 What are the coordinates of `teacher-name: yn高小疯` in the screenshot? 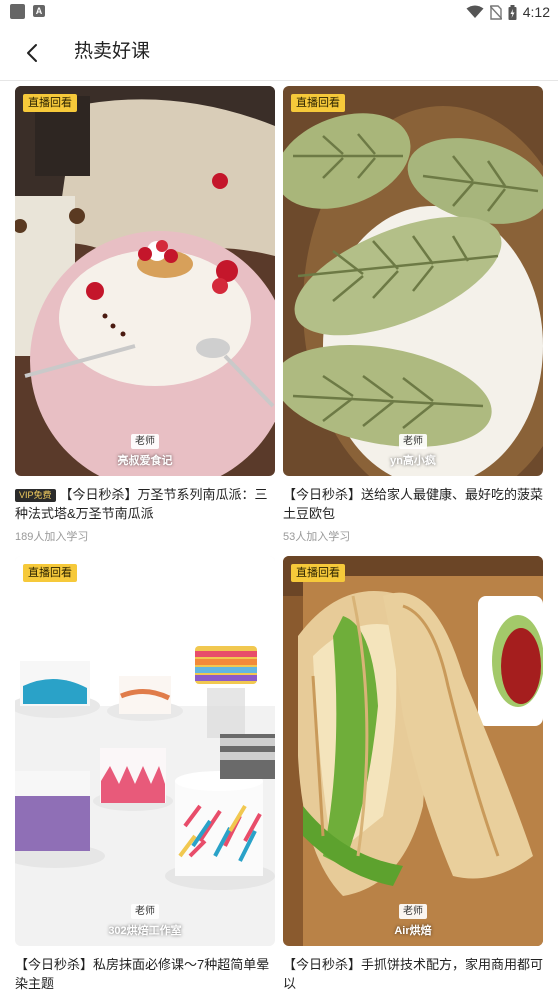 It's located at (413, 461).